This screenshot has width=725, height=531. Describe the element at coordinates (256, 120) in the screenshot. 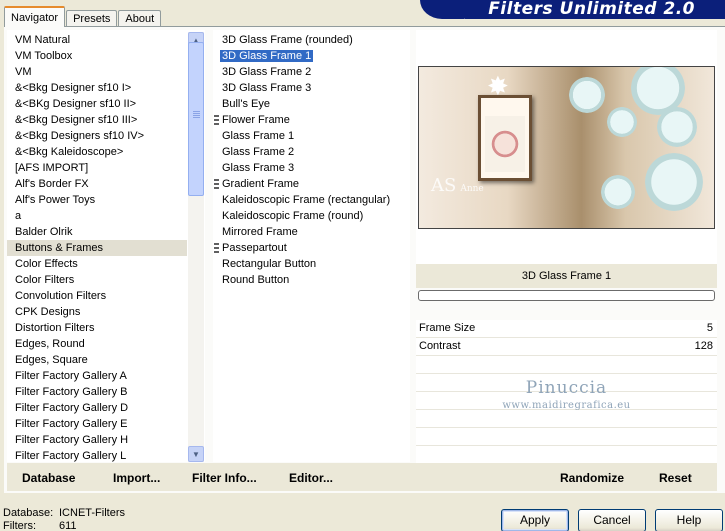

I see `filter-item-label: Flower Frame` at that location.